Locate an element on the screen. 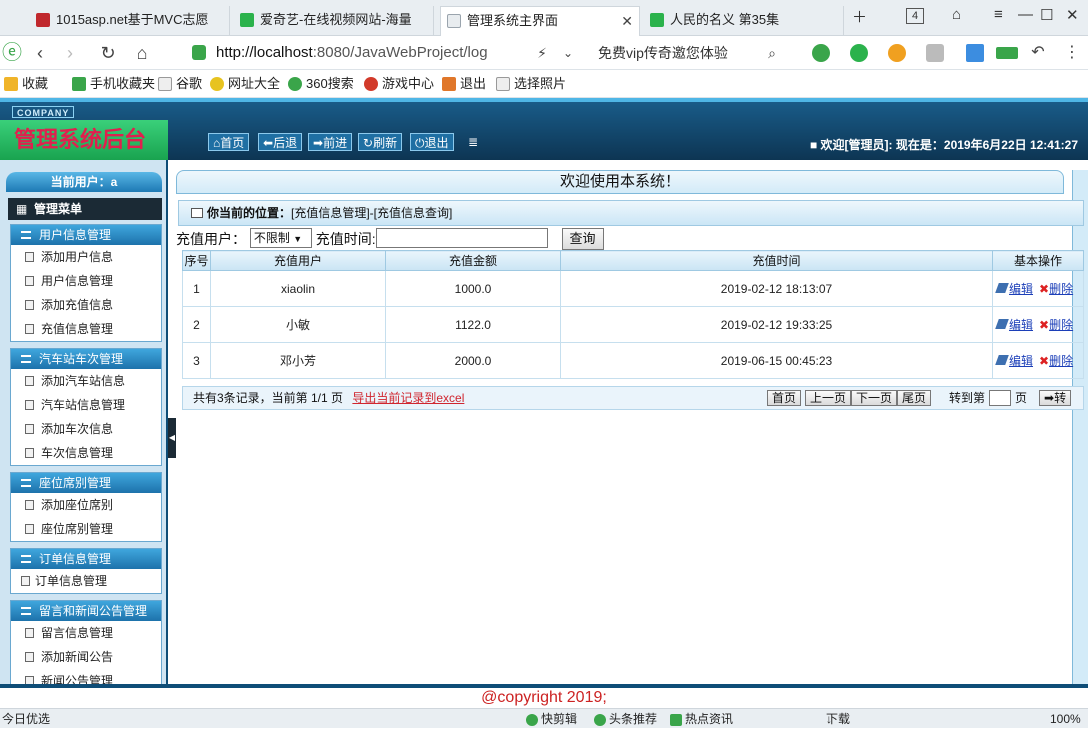 This screenshot has width=1088, height=729. menu-group-header: 座位席别管理 is located at coordinates (86, 483).